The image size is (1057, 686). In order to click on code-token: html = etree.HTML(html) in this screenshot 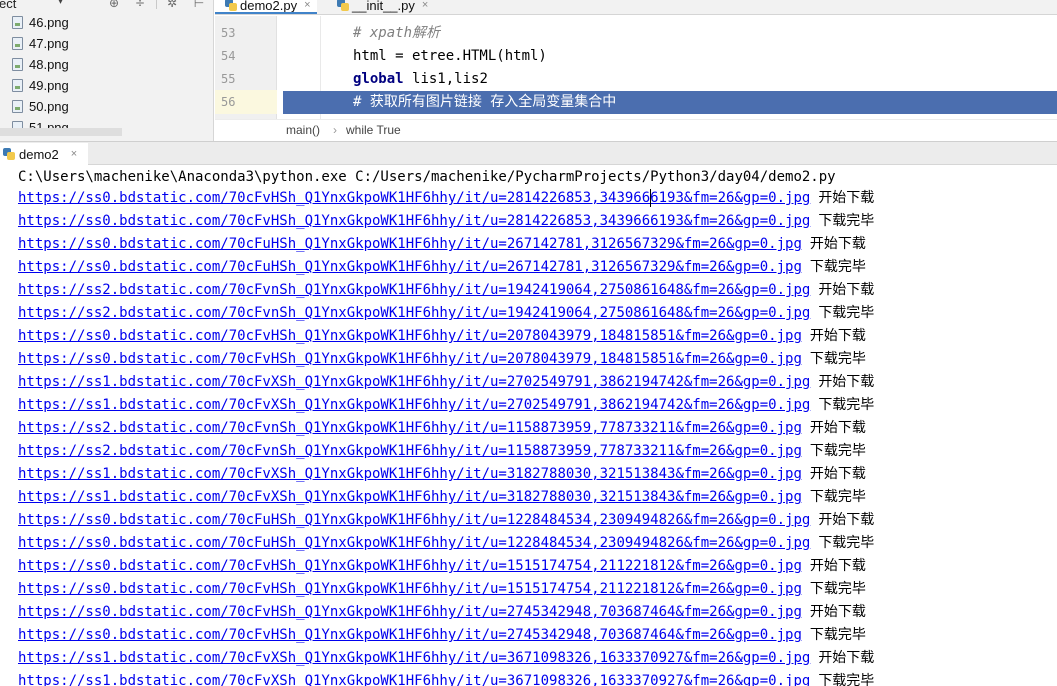, I will do `click(450, 56)`.